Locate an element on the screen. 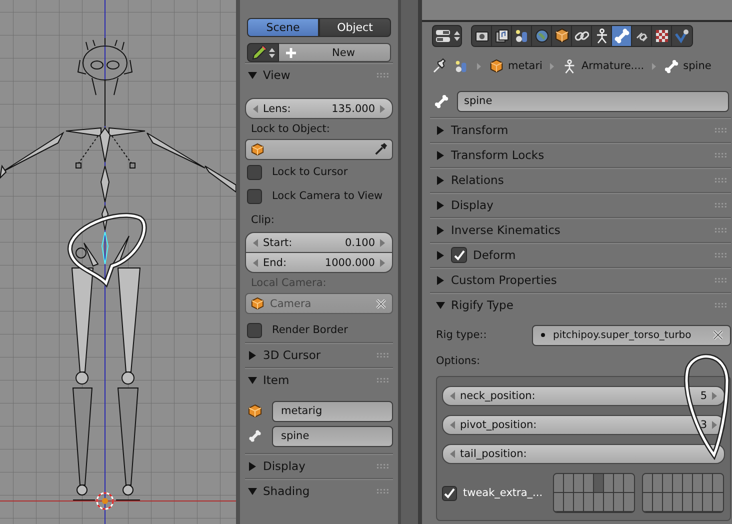  mode-tab: Scene is located at coordinates (283, 27).